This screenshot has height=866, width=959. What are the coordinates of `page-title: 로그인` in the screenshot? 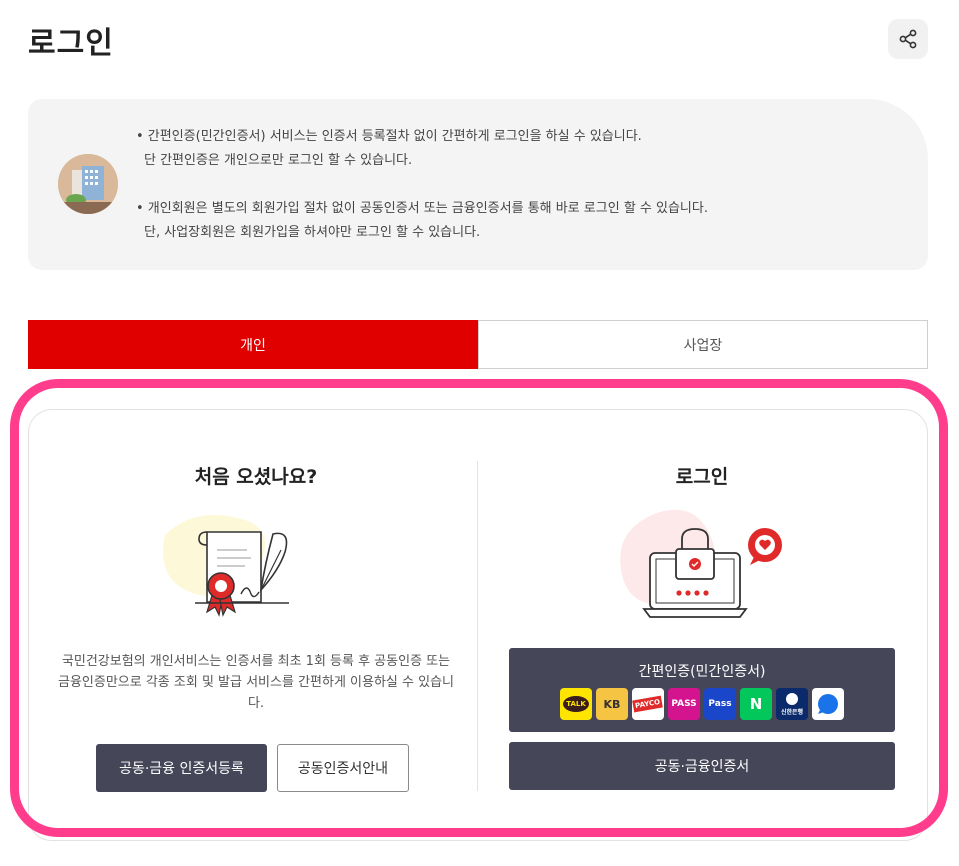 It's located at (71, 43).